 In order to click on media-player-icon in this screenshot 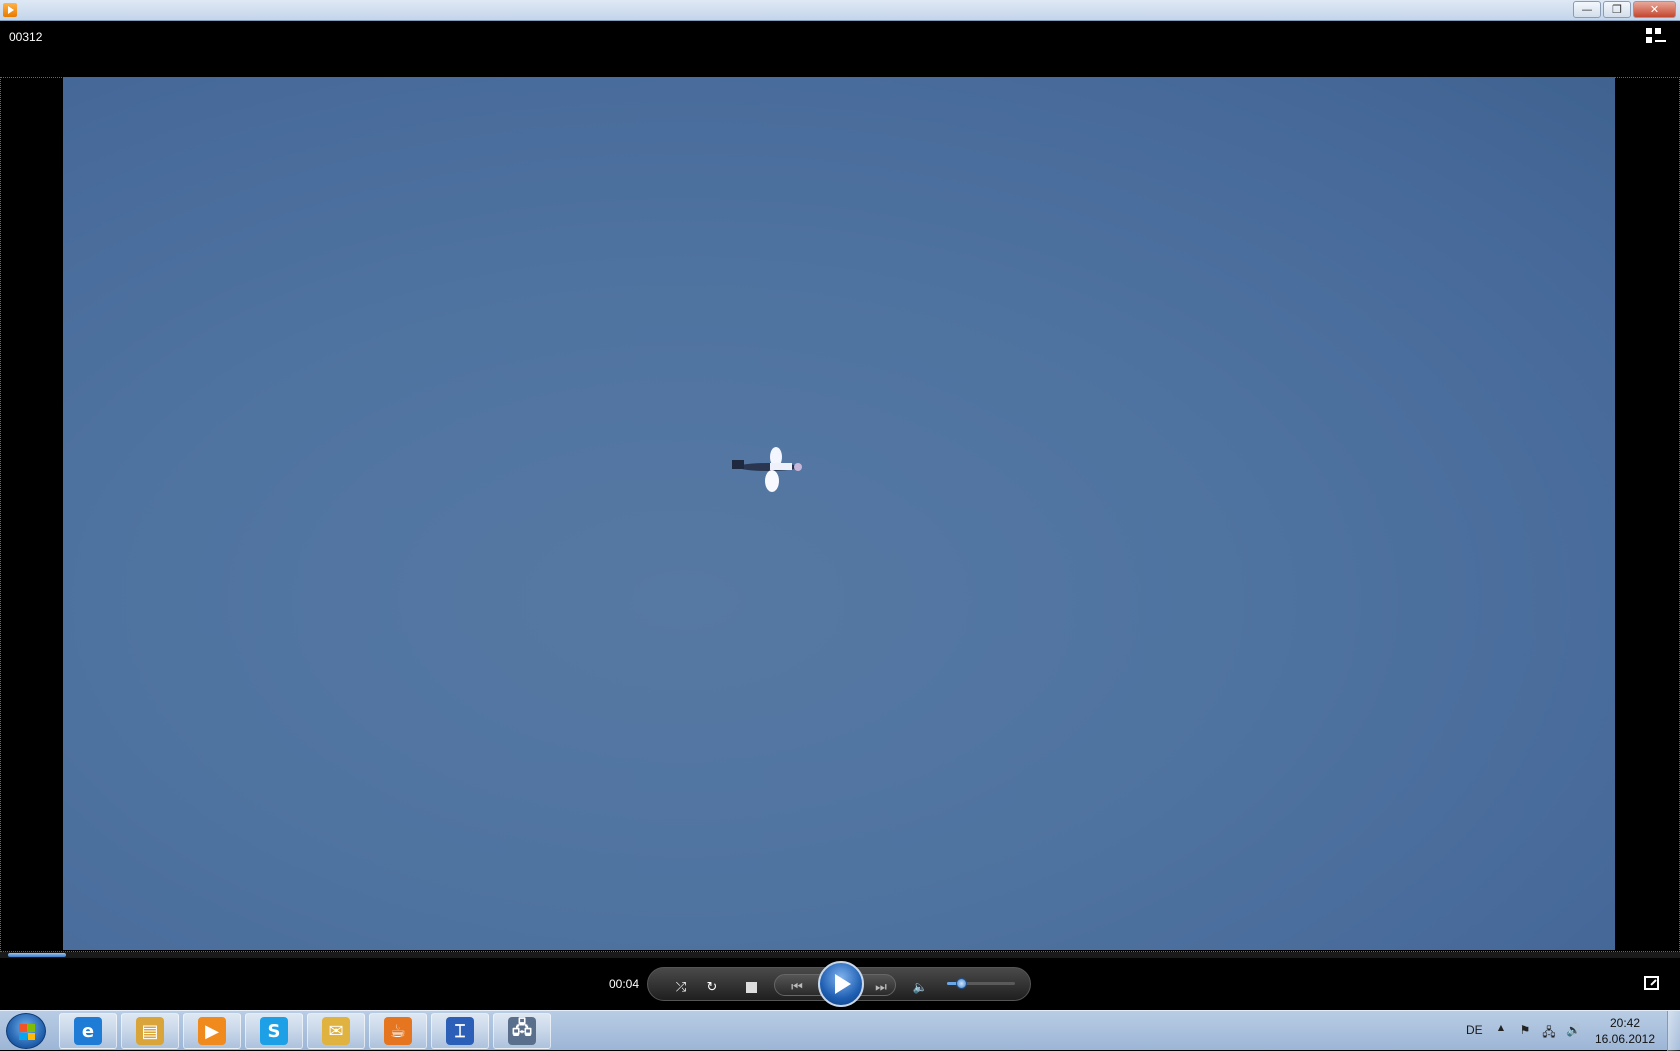, I will do `click(10, 10)`.